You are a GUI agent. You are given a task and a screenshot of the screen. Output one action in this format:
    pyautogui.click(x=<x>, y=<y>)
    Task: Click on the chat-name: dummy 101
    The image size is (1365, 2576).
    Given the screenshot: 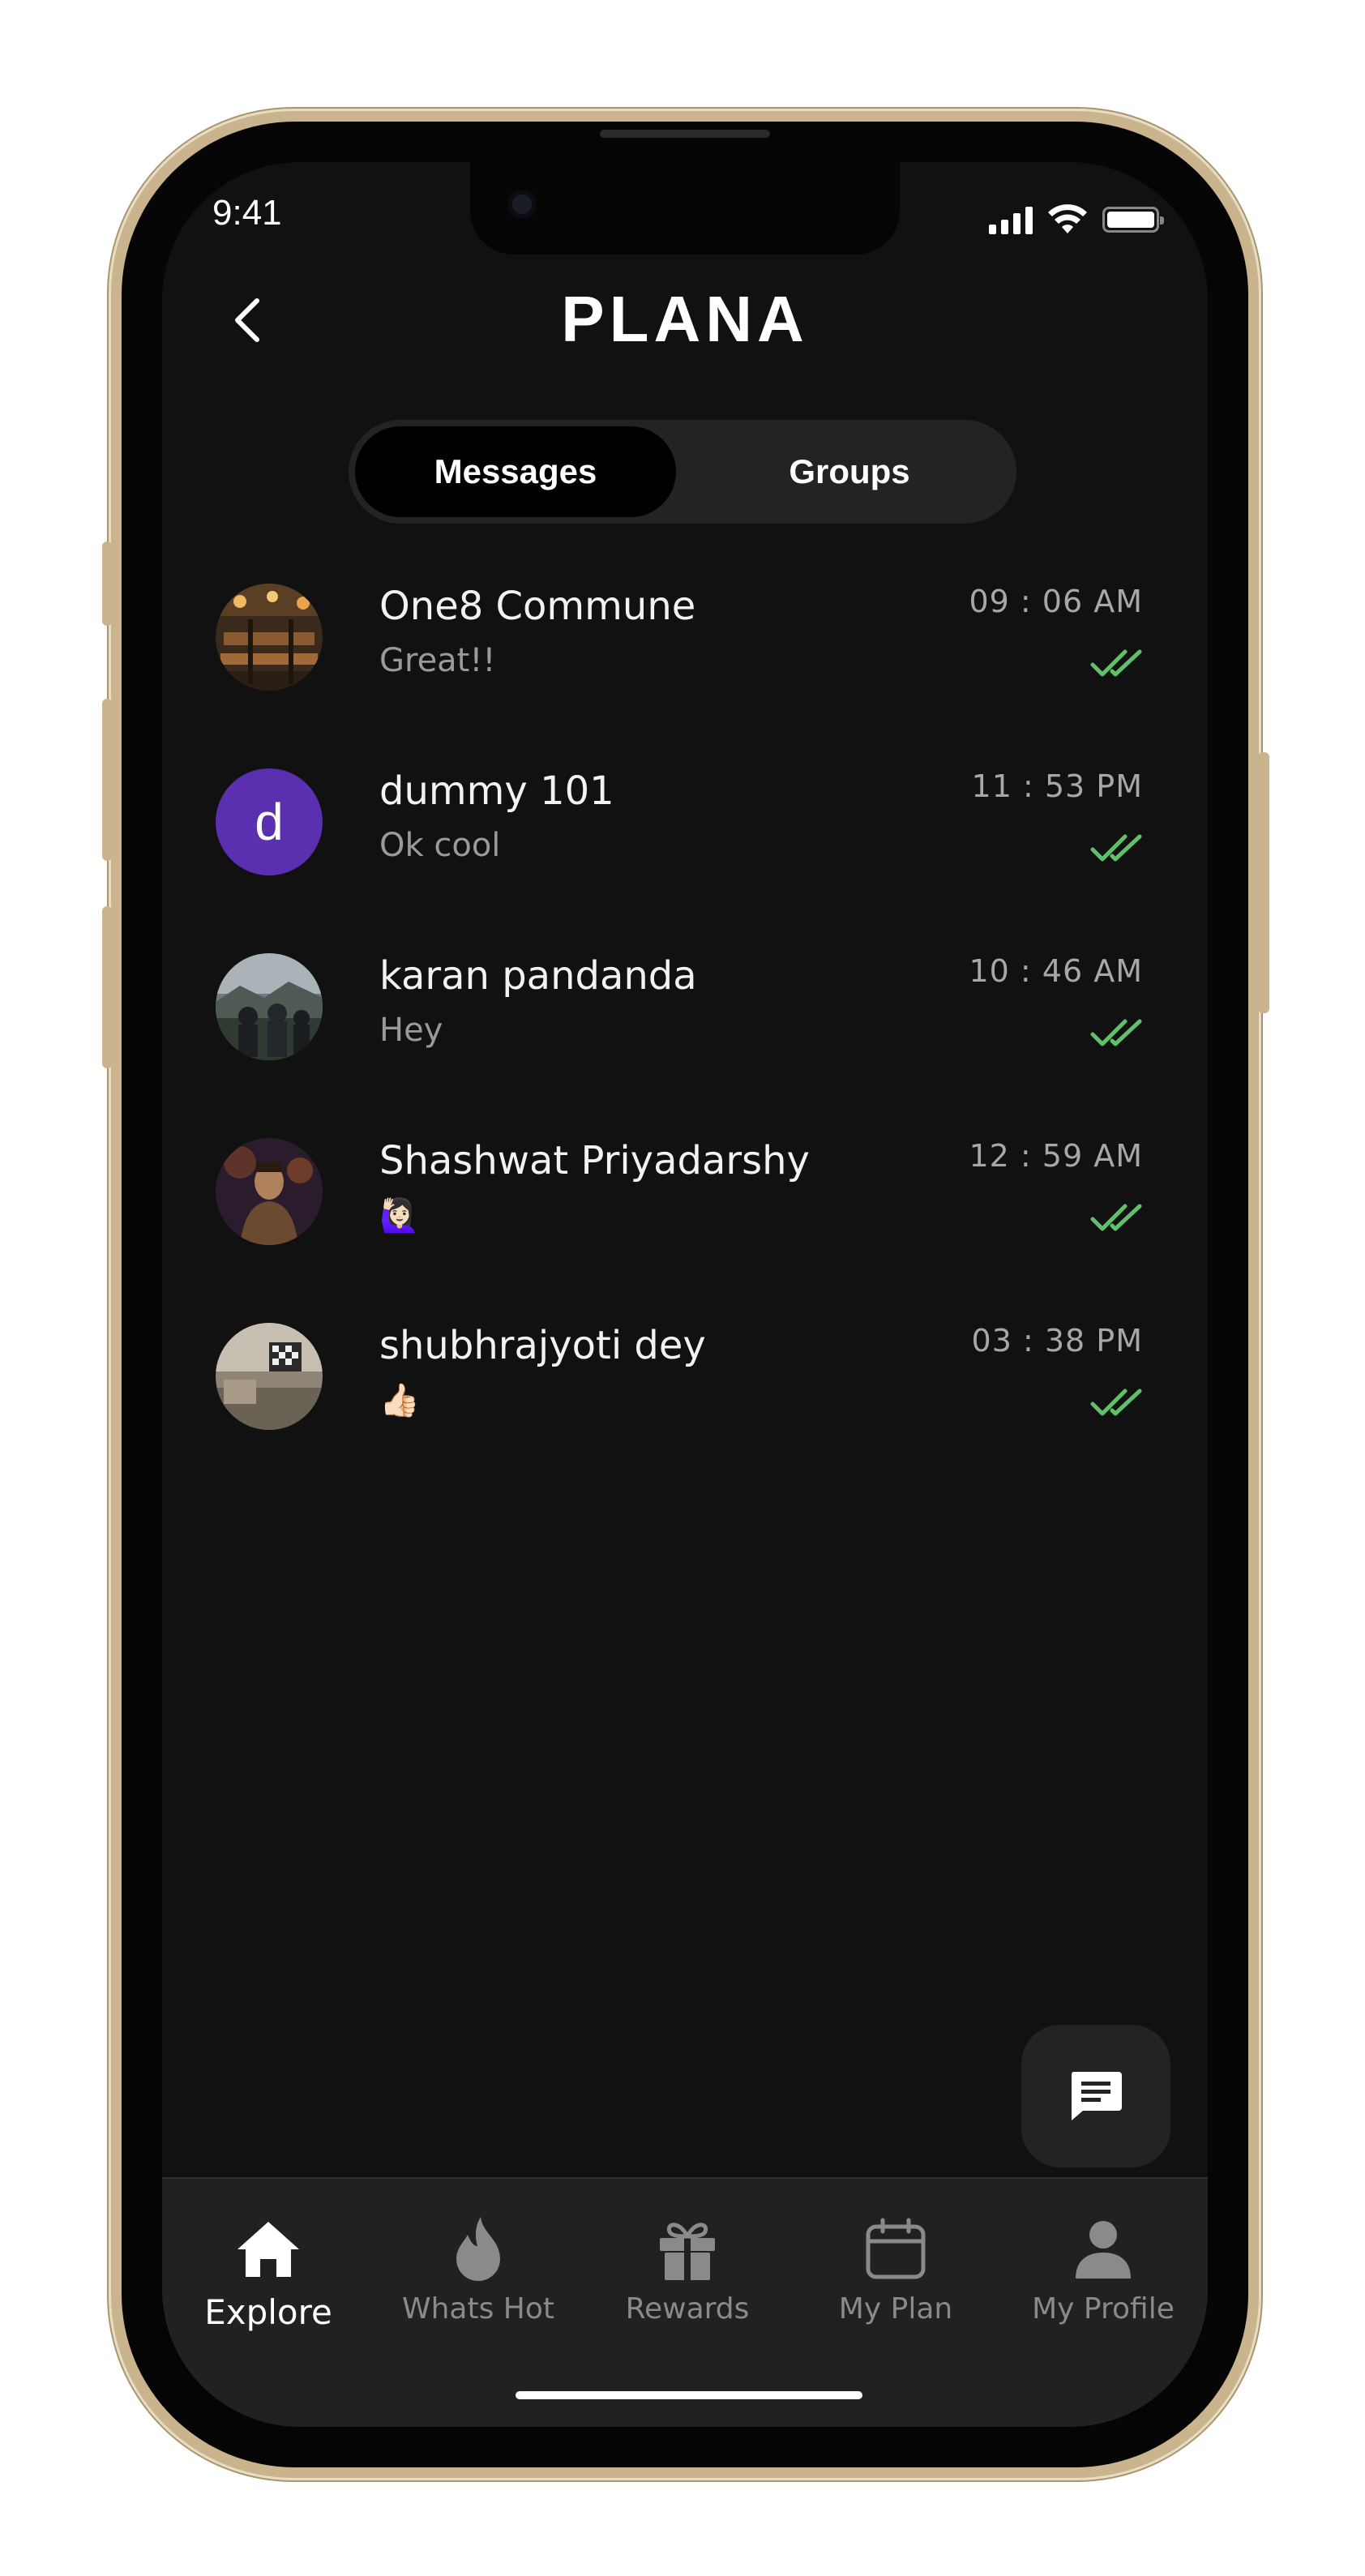 What is the action you would take?
    pyautogui.click(x=496, y=791)
    